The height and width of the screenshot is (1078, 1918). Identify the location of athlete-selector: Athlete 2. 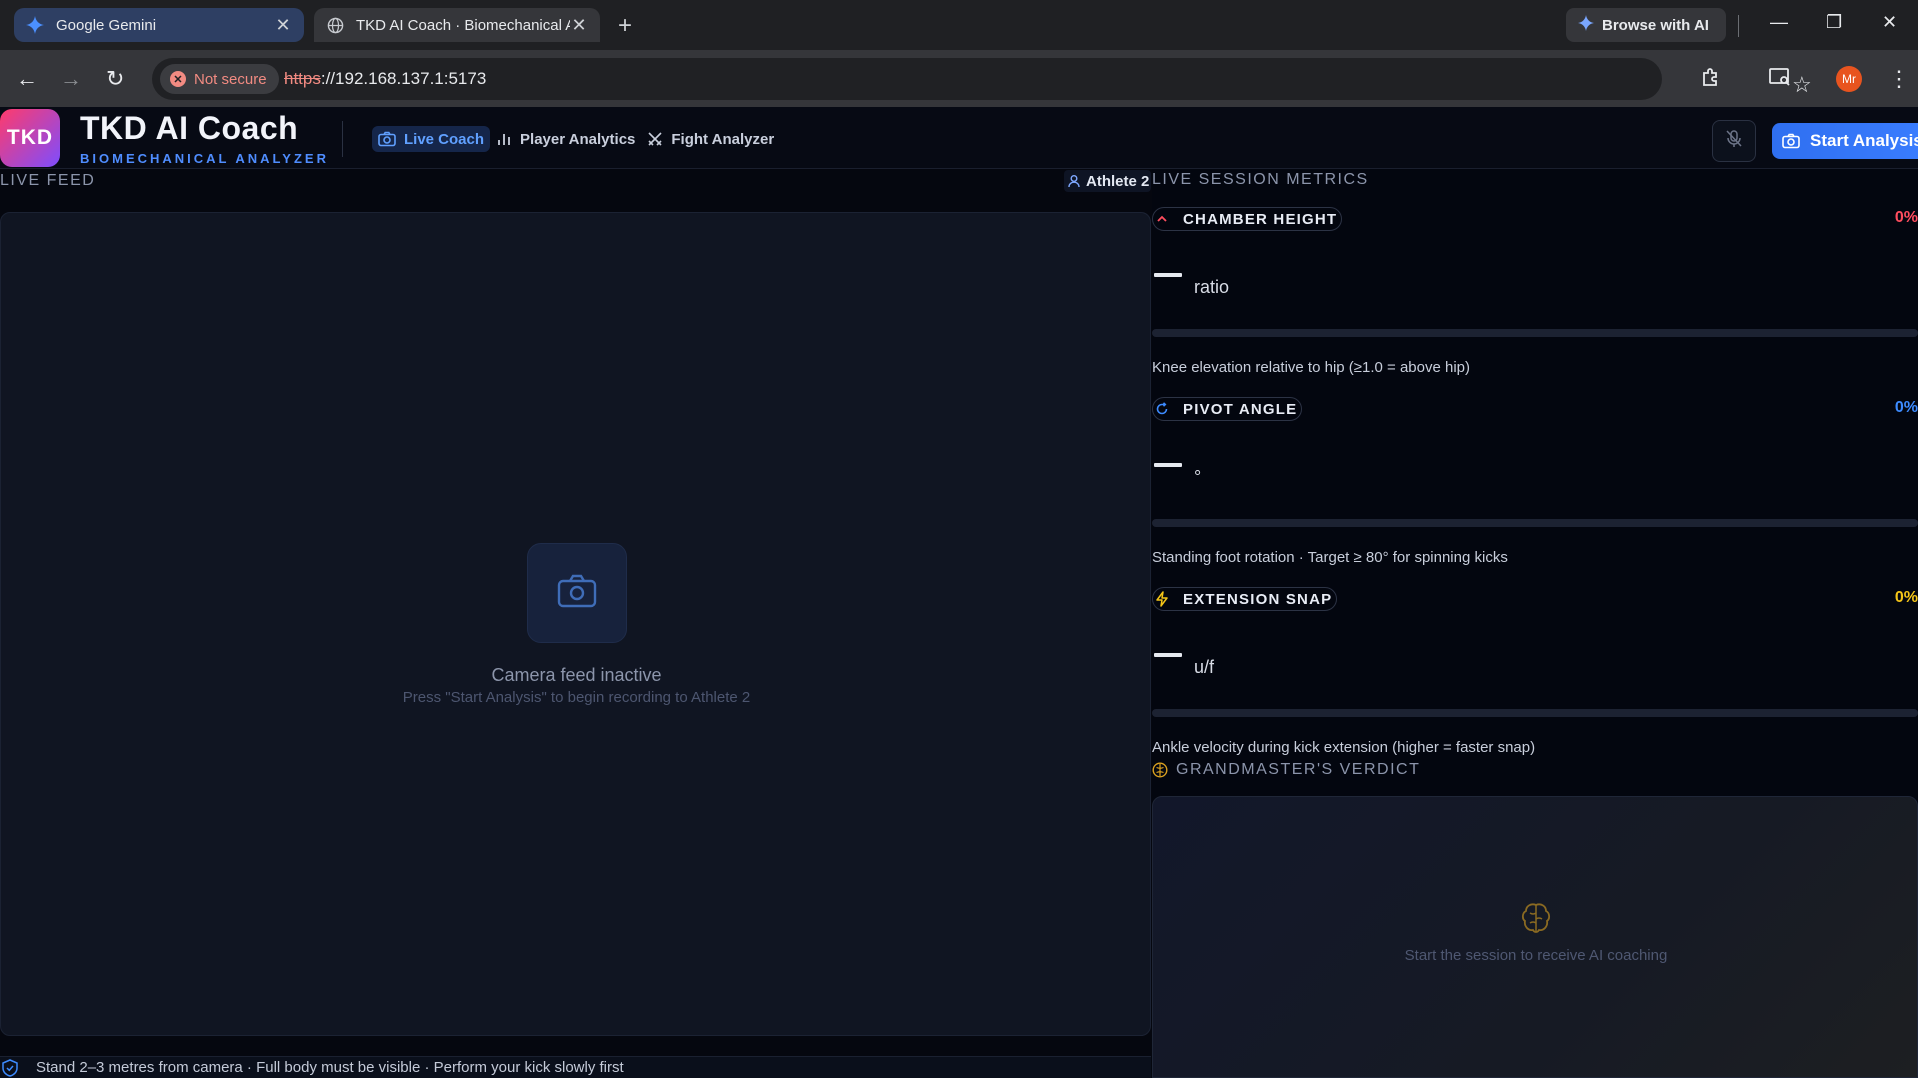
(1108, 181).